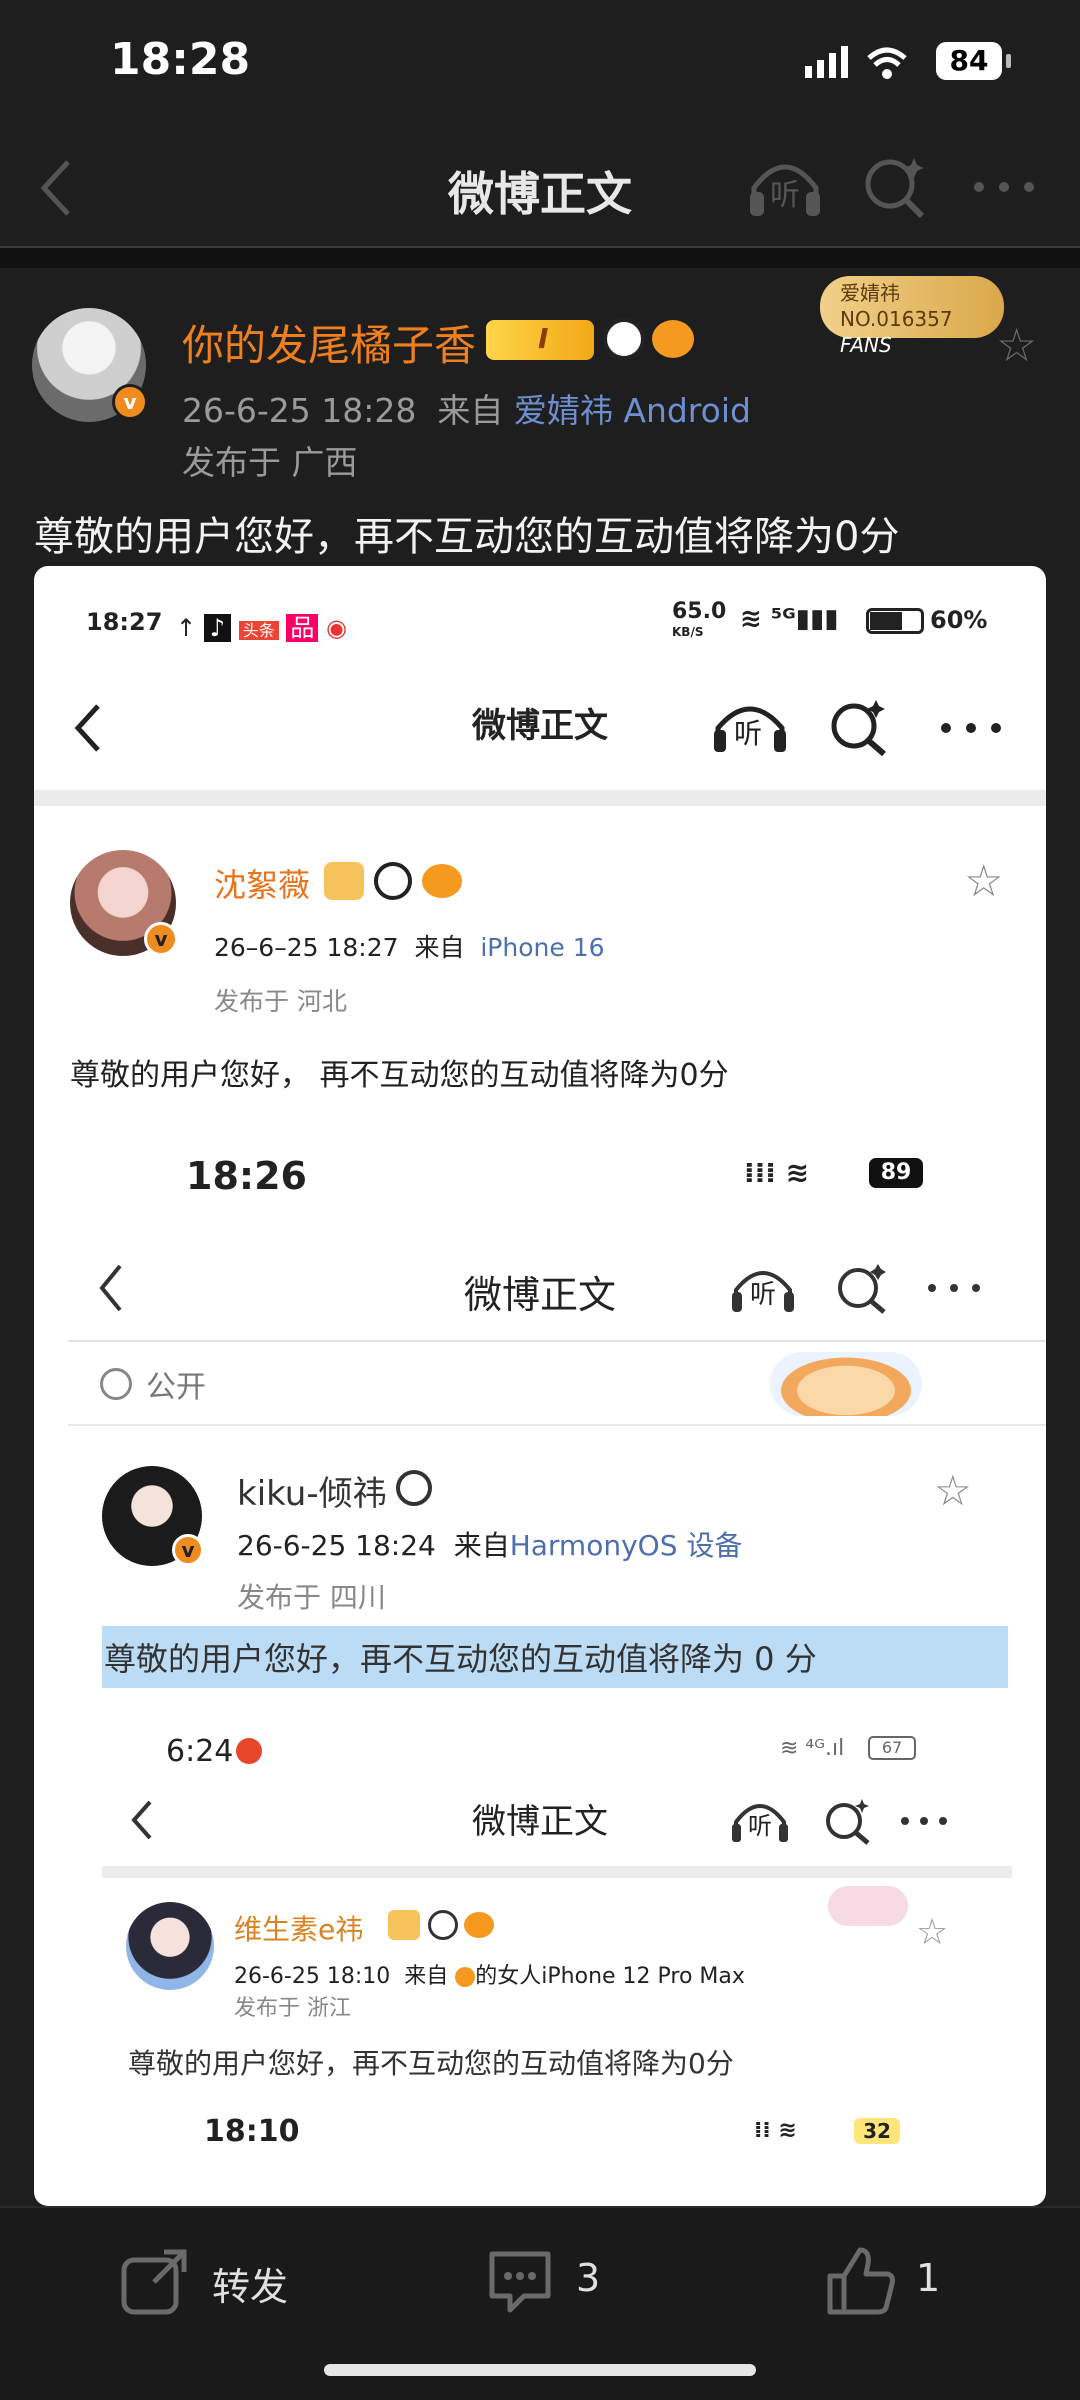 The image size is (1080, 2400). Describe the element at coordinates (789, 619) in the screenshot. I see `ss1-signal-icons: ≋ ⁵ᴳ▮▮▮` at that location.